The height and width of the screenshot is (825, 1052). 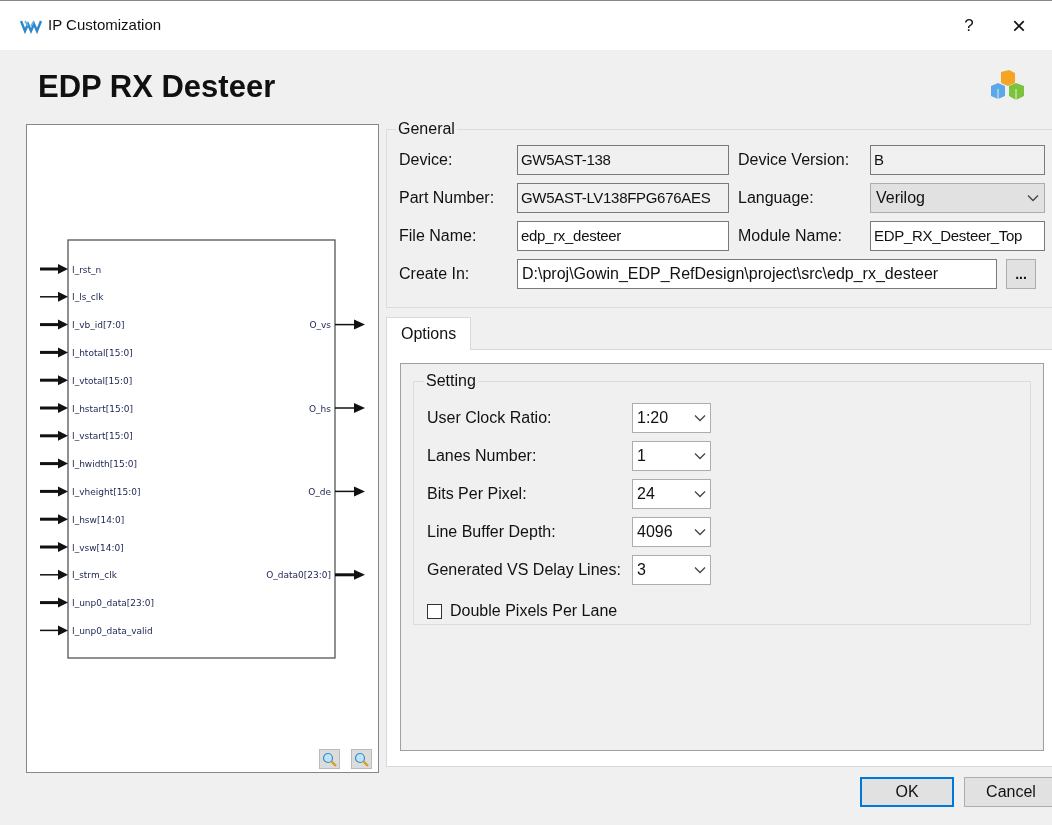 I want to click on zoom-out-button, so click(x=329, y=759).